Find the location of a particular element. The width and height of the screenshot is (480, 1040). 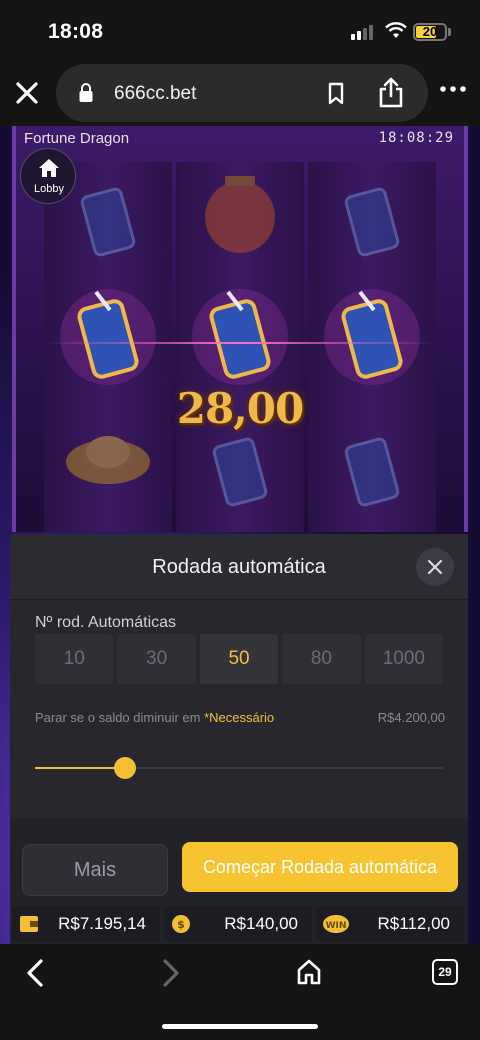

wallet-balance-value: R$7.195,14 is located at coordinates (102, 923).